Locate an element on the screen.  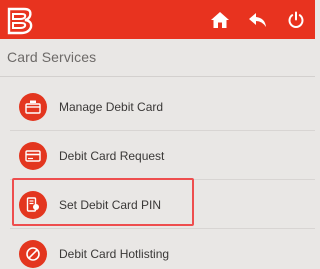
bank-logo-icon is located at coordinates (21, 20).